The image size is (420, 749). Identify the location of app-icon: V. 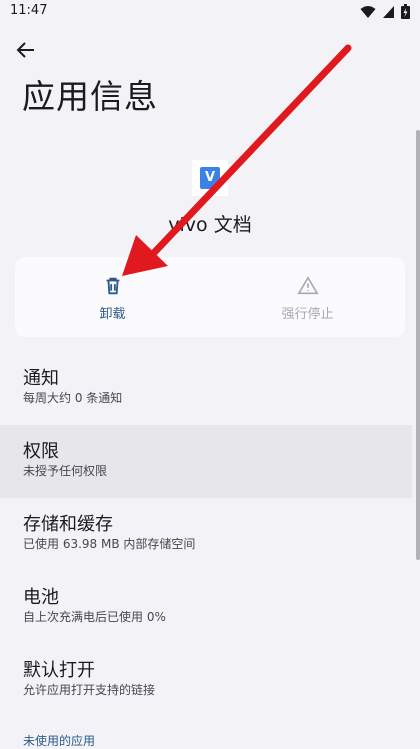
(210, 178).